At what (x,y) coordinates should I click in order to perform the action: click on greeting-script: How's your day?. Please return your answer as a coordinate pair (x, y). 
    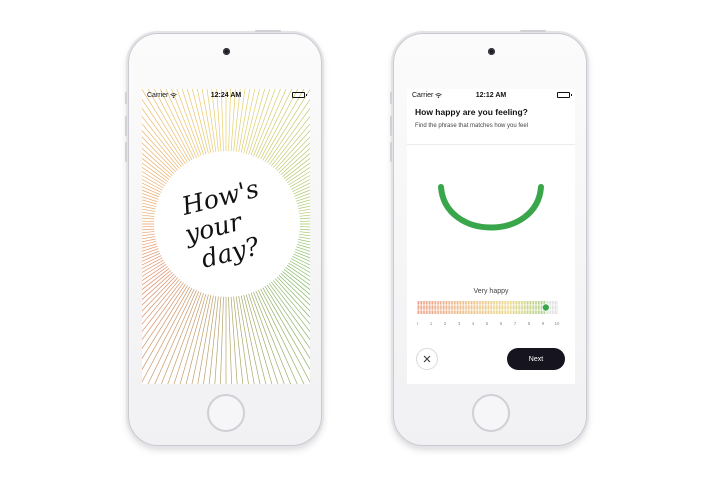
    Looking at the image, I should click on (220, 224).